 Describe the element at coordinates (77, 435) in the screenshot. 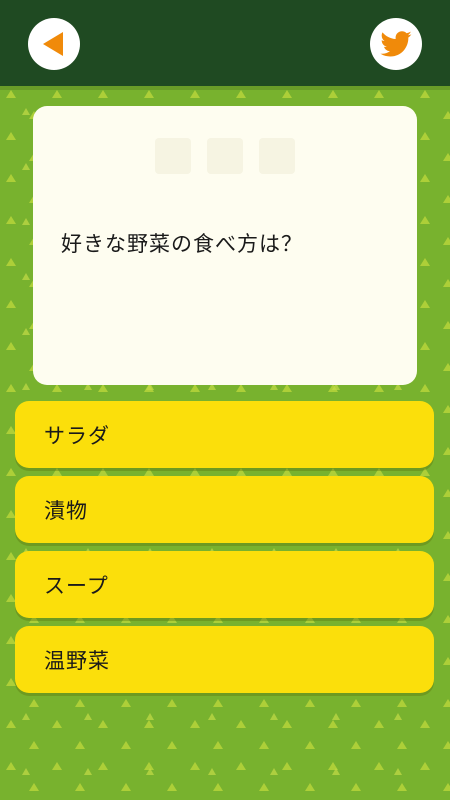

I see `answer-label: サラダ` at that location.